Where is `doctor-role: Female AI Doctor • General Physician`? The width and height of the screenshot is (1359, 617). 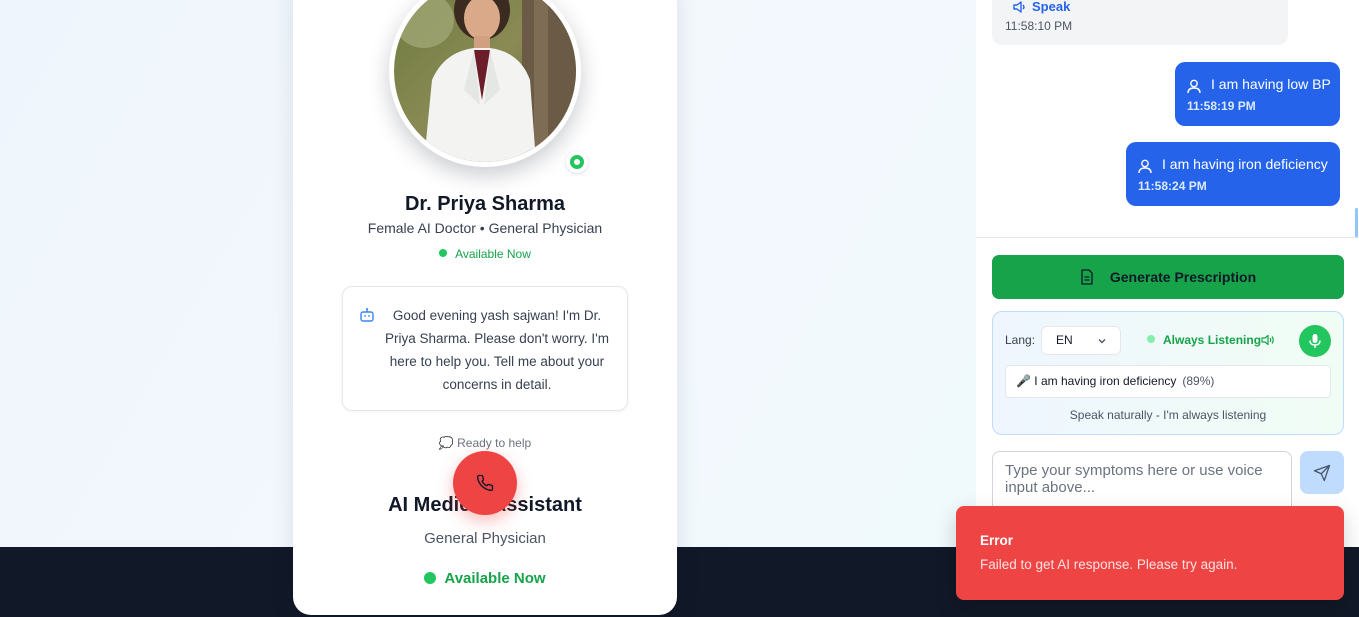 doctor-role: Female AI Doctor • General Physician is located at coordinates (485, 228).